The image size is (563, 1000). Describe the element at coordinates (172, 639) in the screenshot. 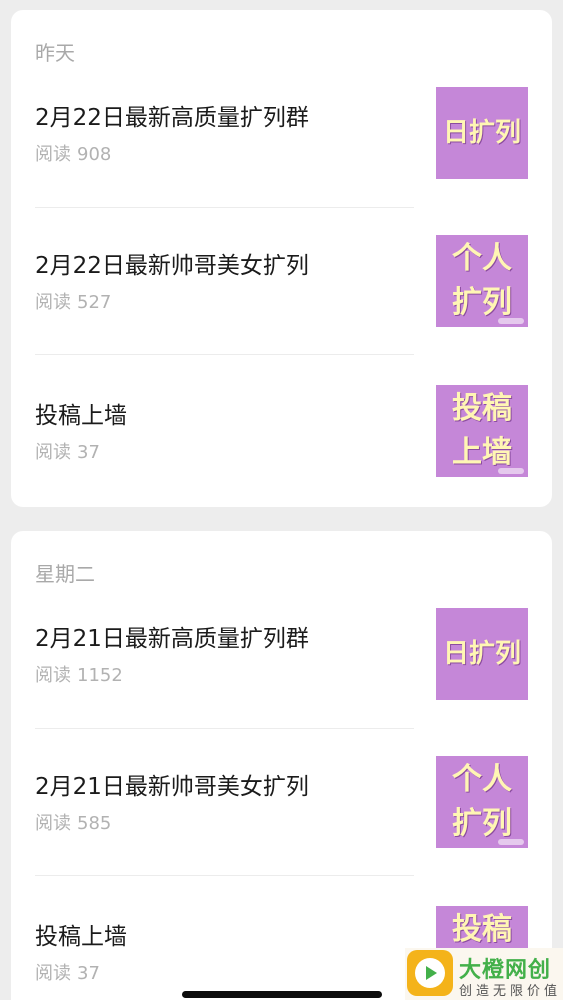

I see `article-title: 2月21日最新高质量扩列群` at that location.